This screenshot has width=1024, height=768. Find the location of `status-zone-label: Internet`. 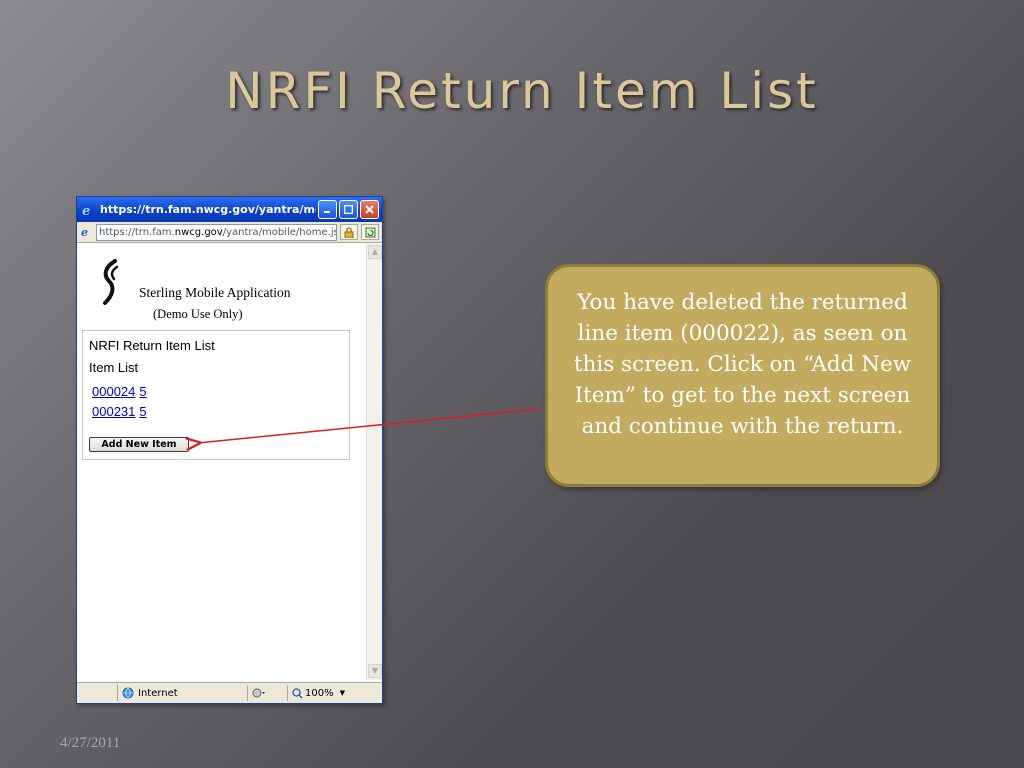

status-zone-label: Internet is located at coordinates (158, 693).